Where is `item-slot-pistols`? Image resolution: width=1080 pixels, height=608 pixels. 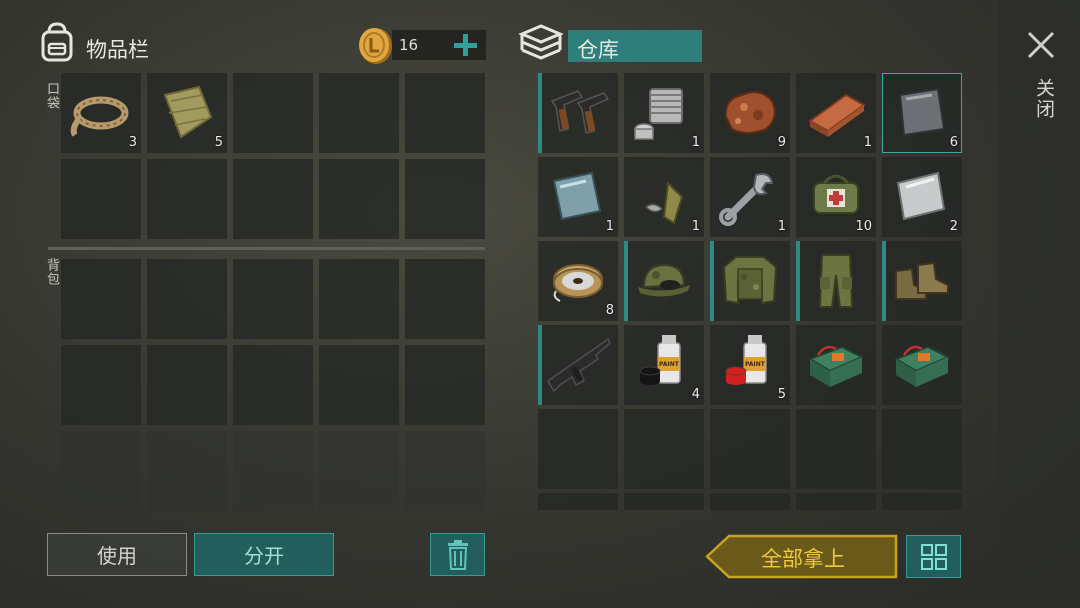 item-slot-pistols is located at coordinates (578, 113).